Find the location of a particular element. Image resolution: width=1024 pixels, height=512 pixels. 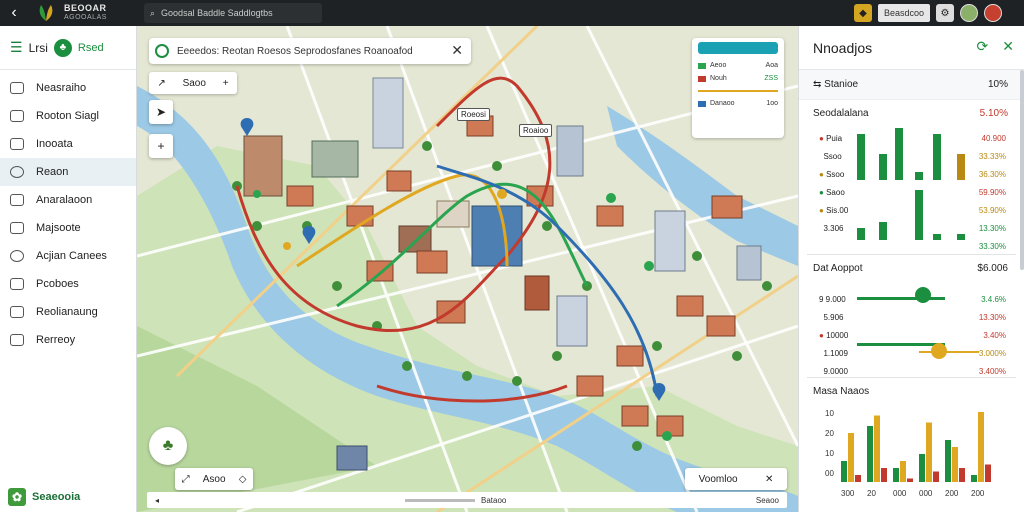

compass-icon: ♣ is located at coordinates (168, 446).